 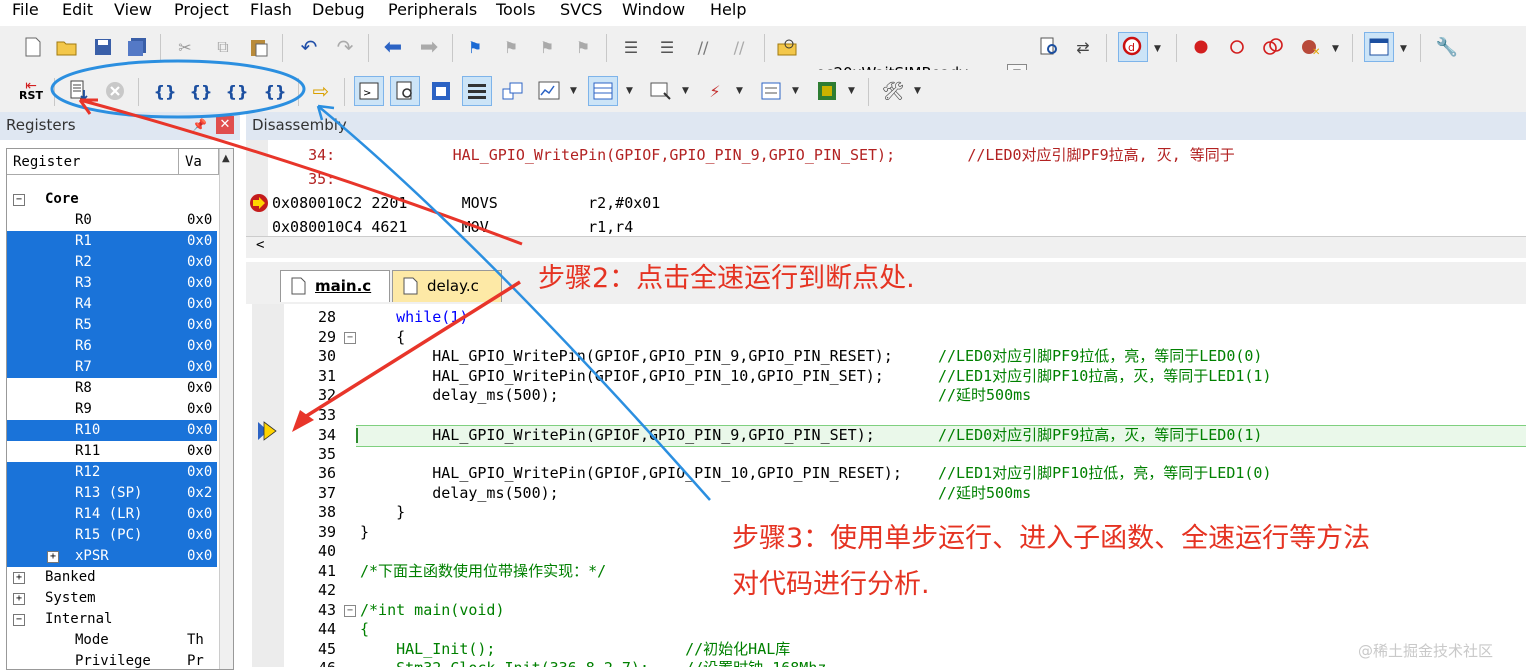 I want to click on step2-arrow-to-breakpoint, so click(x=410, y=351).